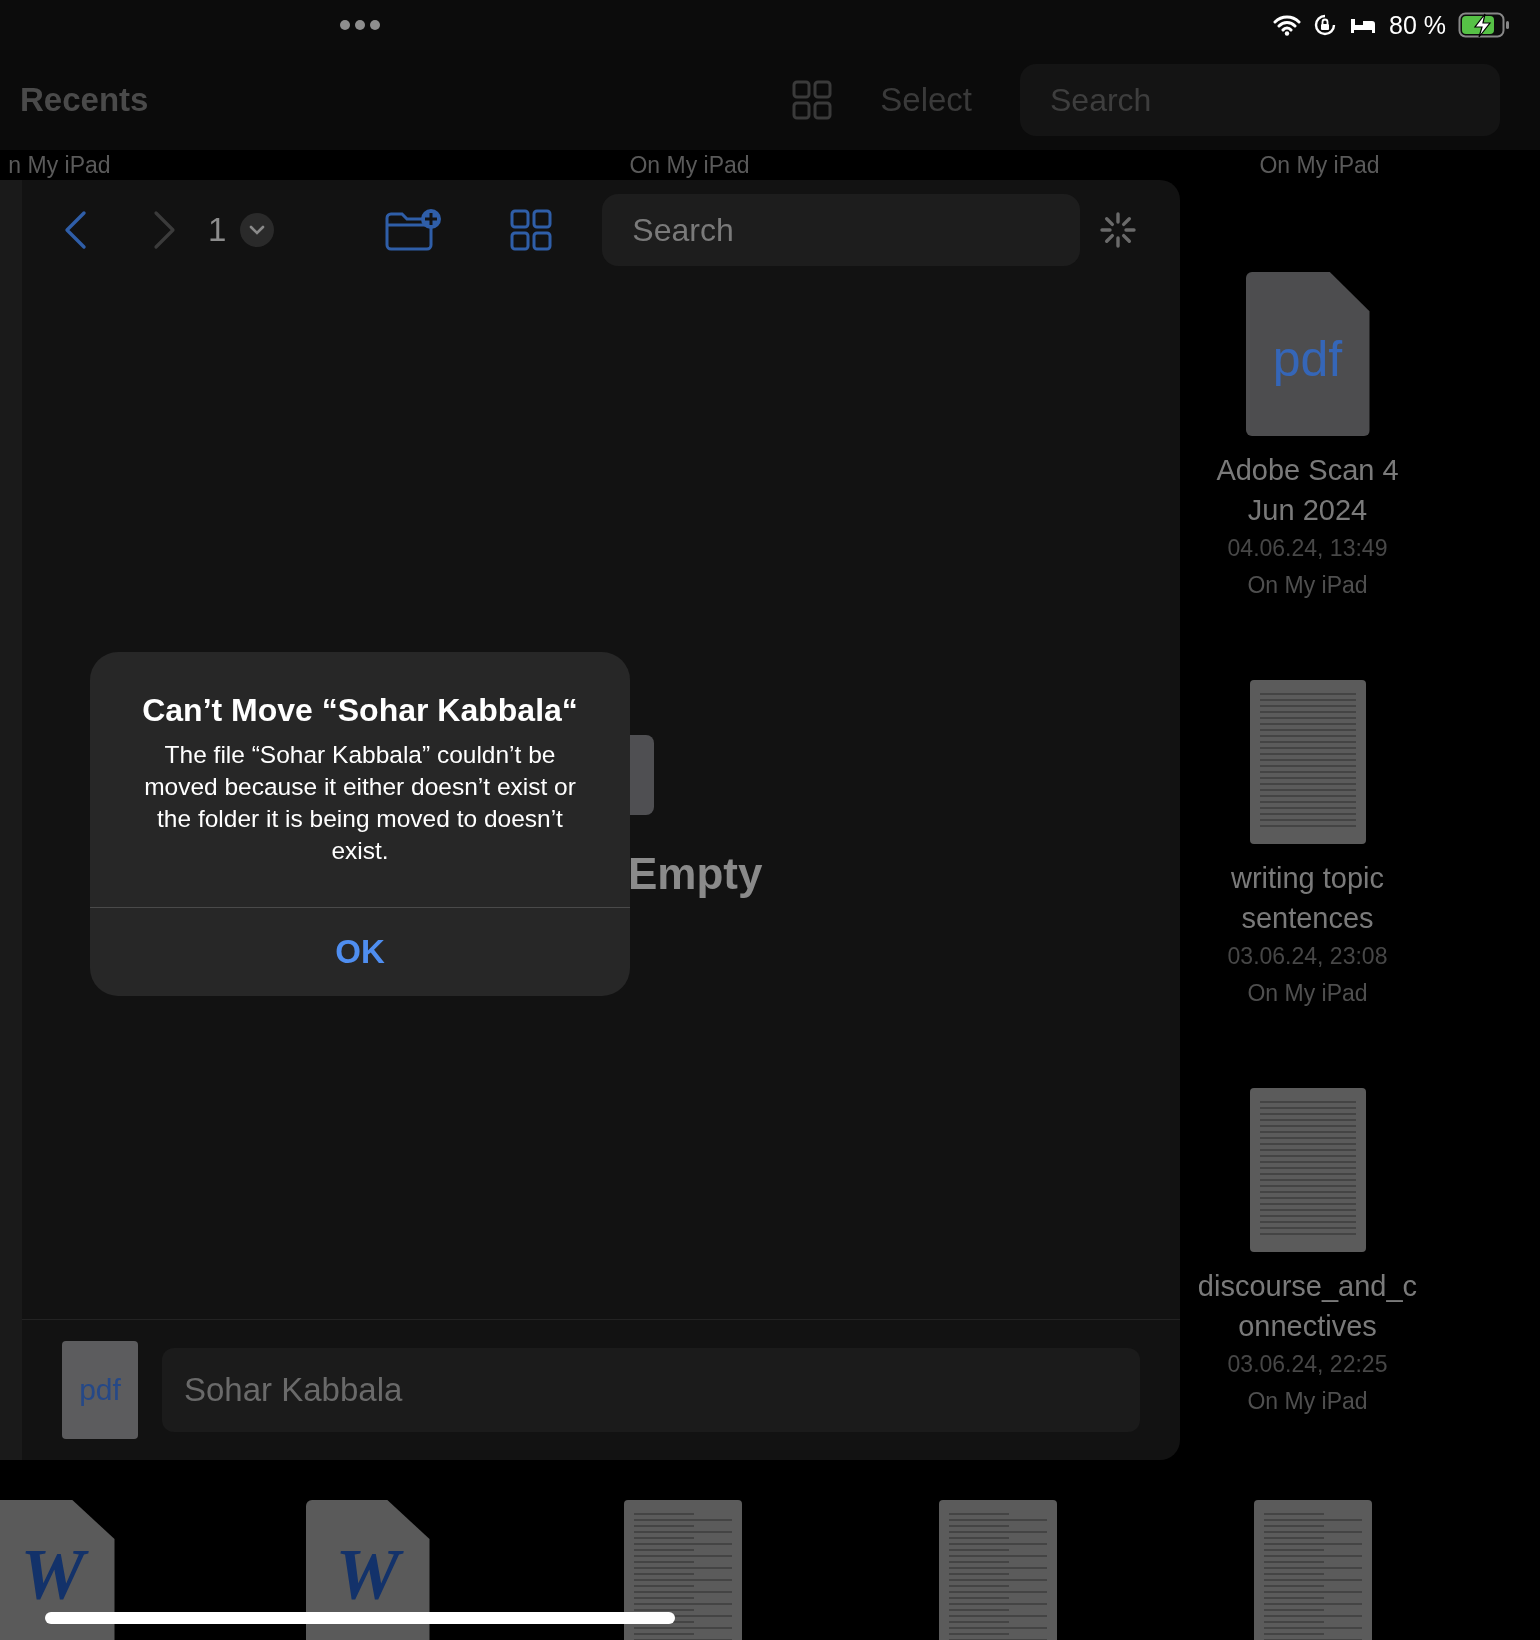  What do you see at coordinates (59, 165) in the screenshot?
I see `file-location: n My iPad` at bounding box center [59, 165].